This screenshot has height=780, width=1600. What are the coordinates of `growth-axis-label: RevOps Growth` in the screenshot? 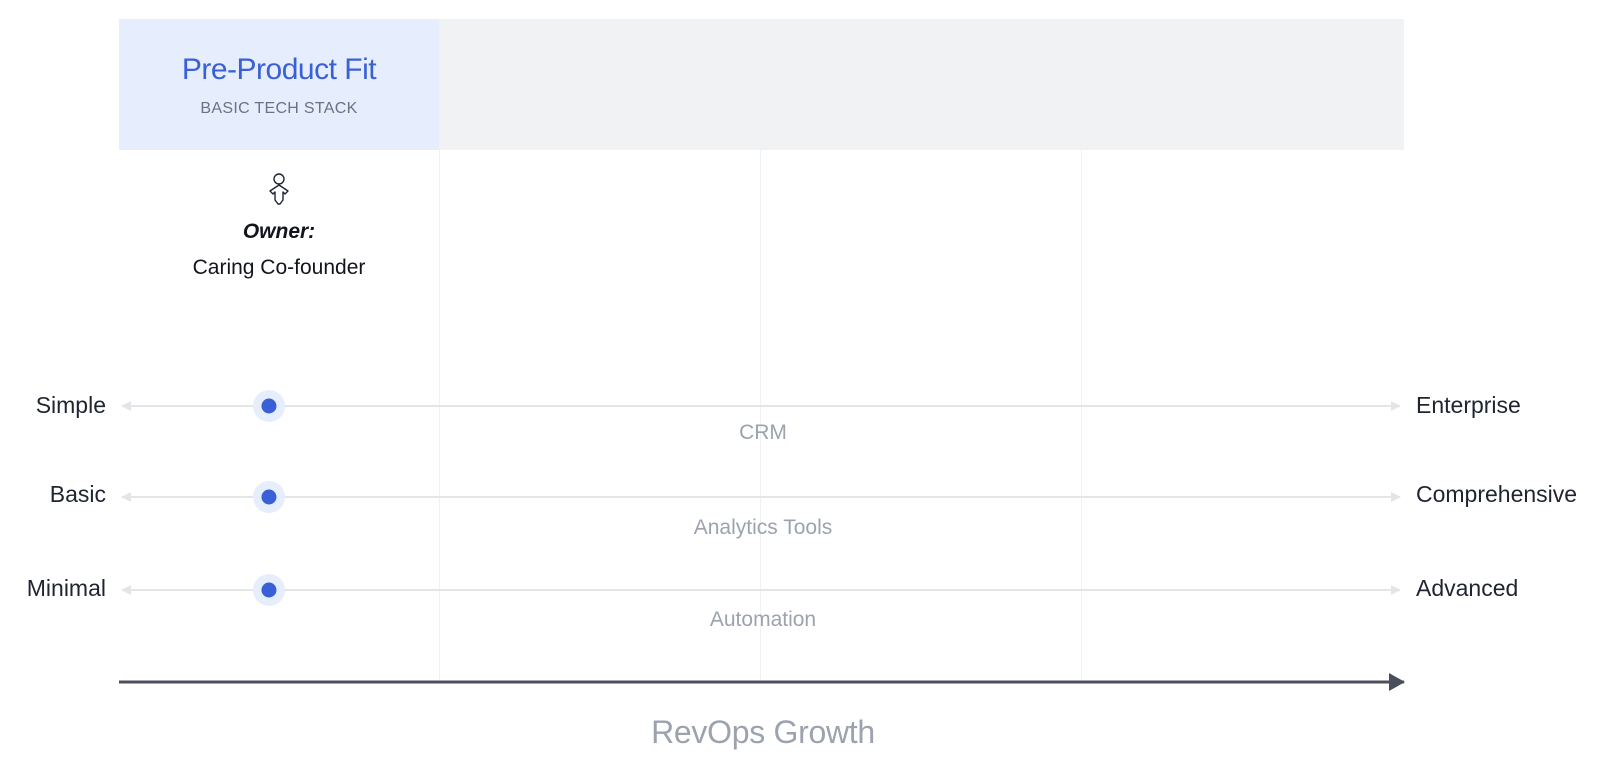 It's located at (763, 732).